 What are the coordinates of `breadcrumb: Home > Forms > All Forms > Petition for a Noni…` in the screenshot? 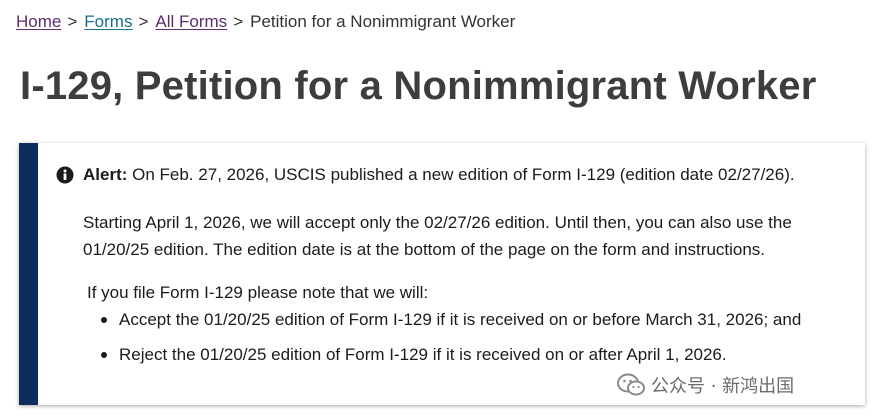 It's located at (265, 22).